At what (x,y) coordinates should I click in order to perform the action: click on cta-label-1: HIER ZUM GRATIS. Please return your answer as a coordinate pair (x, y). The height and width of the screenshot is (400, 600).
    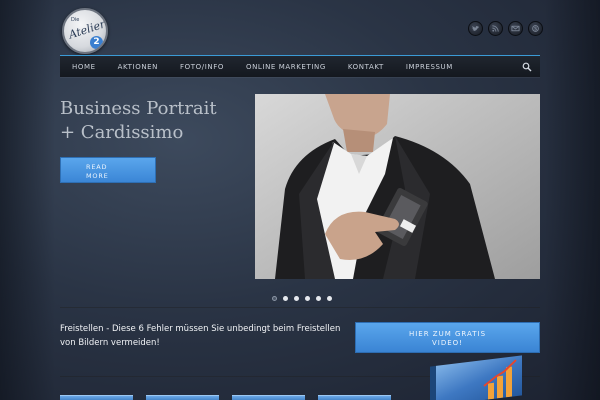
    Looking at the image, I should click on (447, 334).